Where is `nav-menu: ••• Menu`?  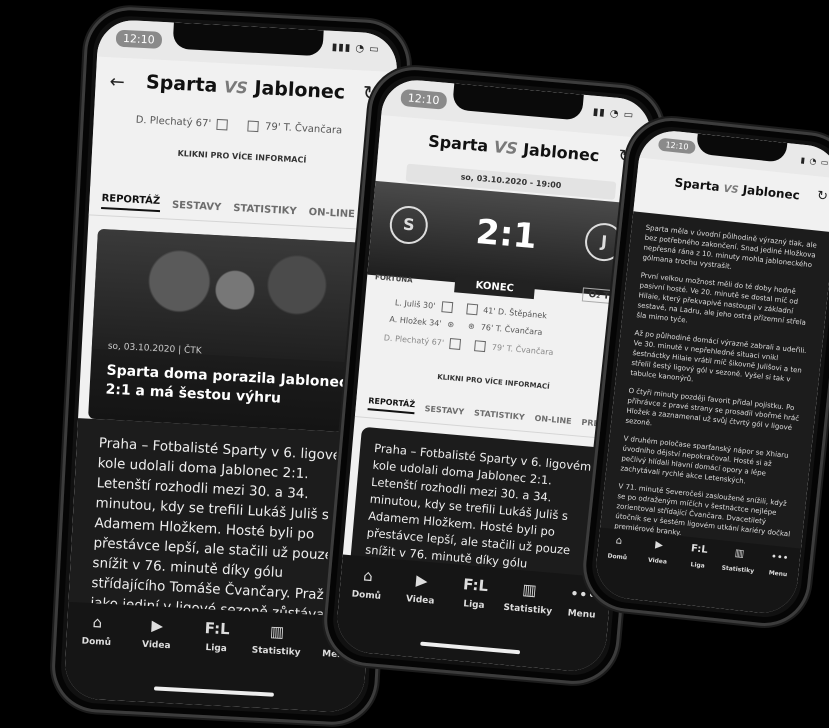
nav-menu: ••• Menu is located at coordinates (777, 583).